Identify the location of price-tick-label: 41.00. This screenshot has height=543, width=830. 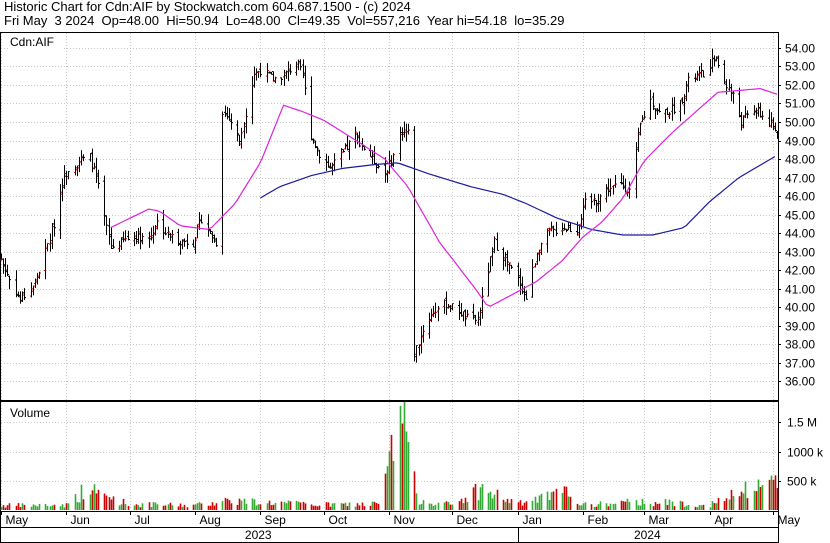
(800, 290).